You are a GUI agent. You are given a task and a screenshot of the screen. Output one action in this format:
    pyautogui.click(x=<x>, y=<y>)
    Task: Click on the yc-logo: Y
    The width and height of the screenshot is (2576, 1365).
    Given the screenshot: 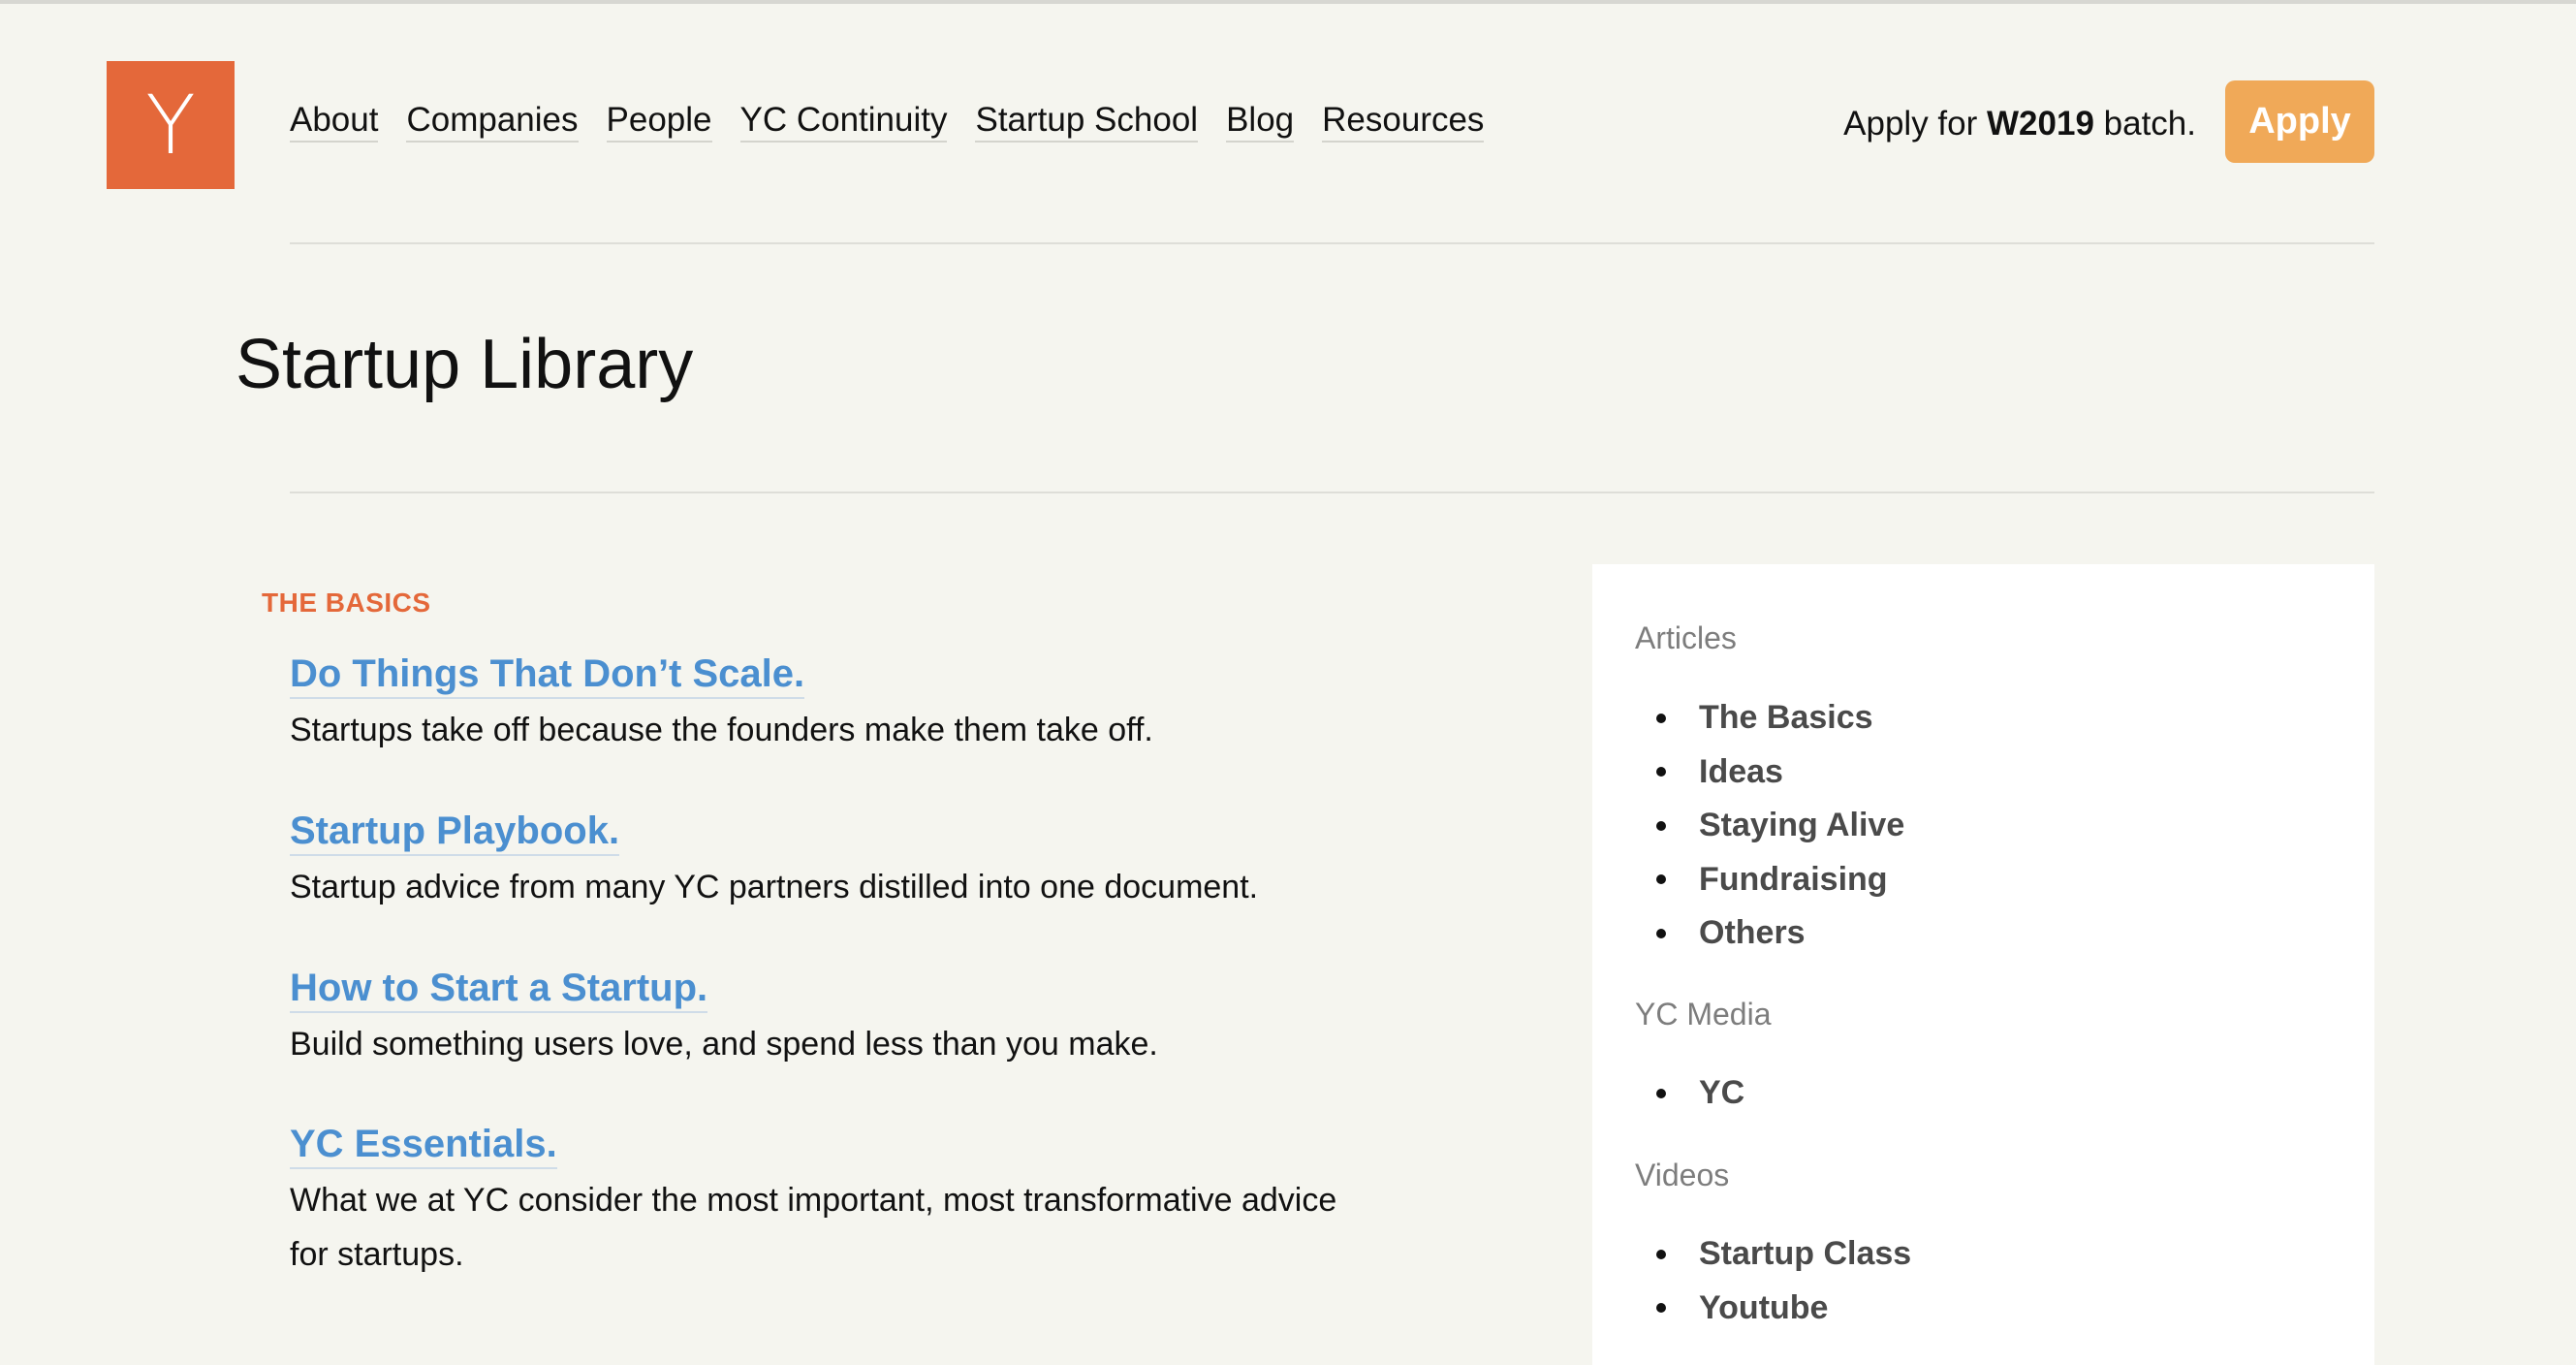 What is the action you would take?
    pyautogui.click(x=171, y=125)
    